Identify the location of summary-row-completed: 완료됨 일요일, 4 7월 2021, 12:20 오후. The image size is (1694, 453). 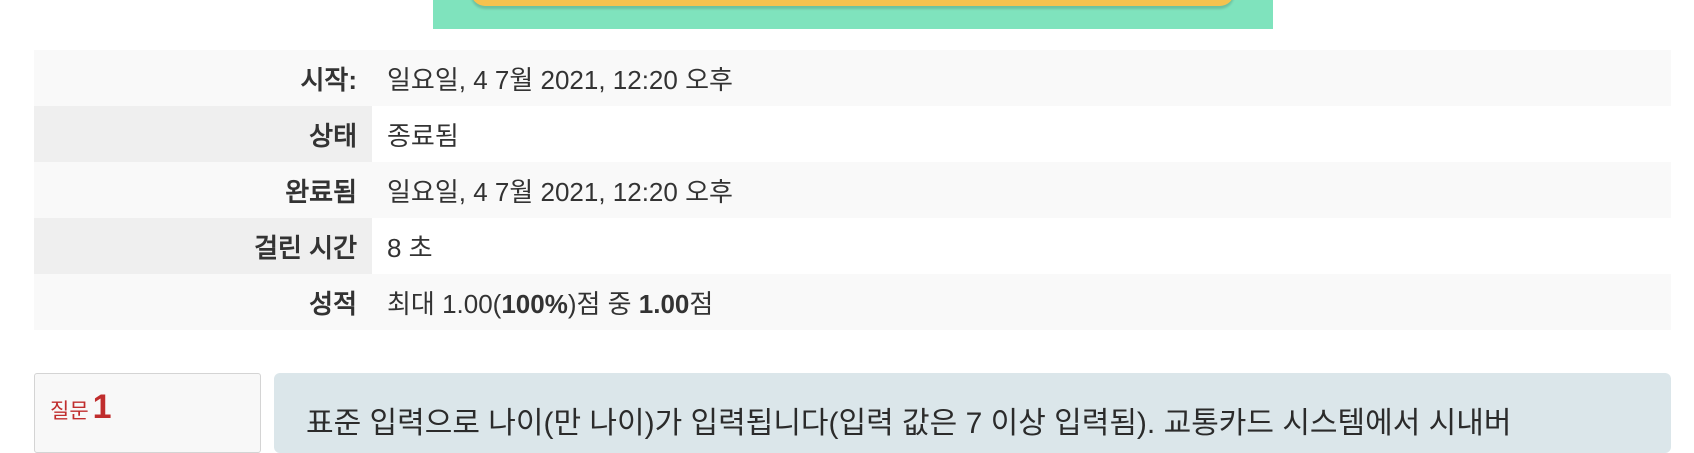
(852, 190).